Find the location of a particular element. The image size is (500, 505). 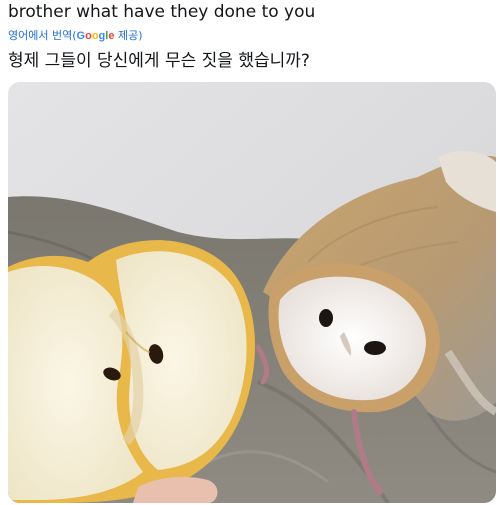

google-logo: Google is located at coordinates (95, 36).